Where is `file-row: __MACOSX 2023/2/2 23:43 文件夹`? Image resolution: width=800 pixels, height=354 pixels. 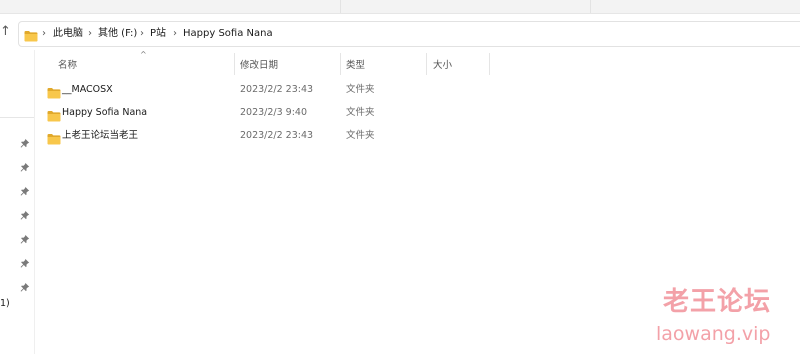 file-row: __MACOSX 2023/2/2 23:43 文件夹 is located at coordinates (269, 90).